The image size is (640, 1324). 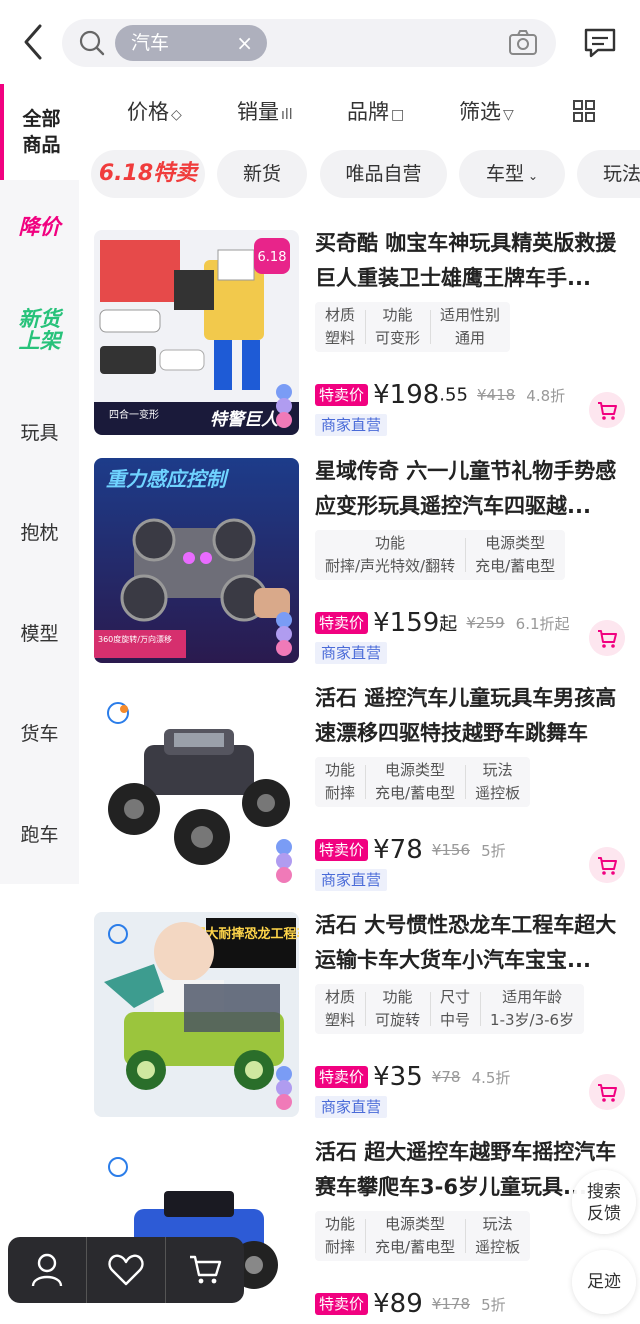 I want to click on cart-button, so click(x=204, y=1270).